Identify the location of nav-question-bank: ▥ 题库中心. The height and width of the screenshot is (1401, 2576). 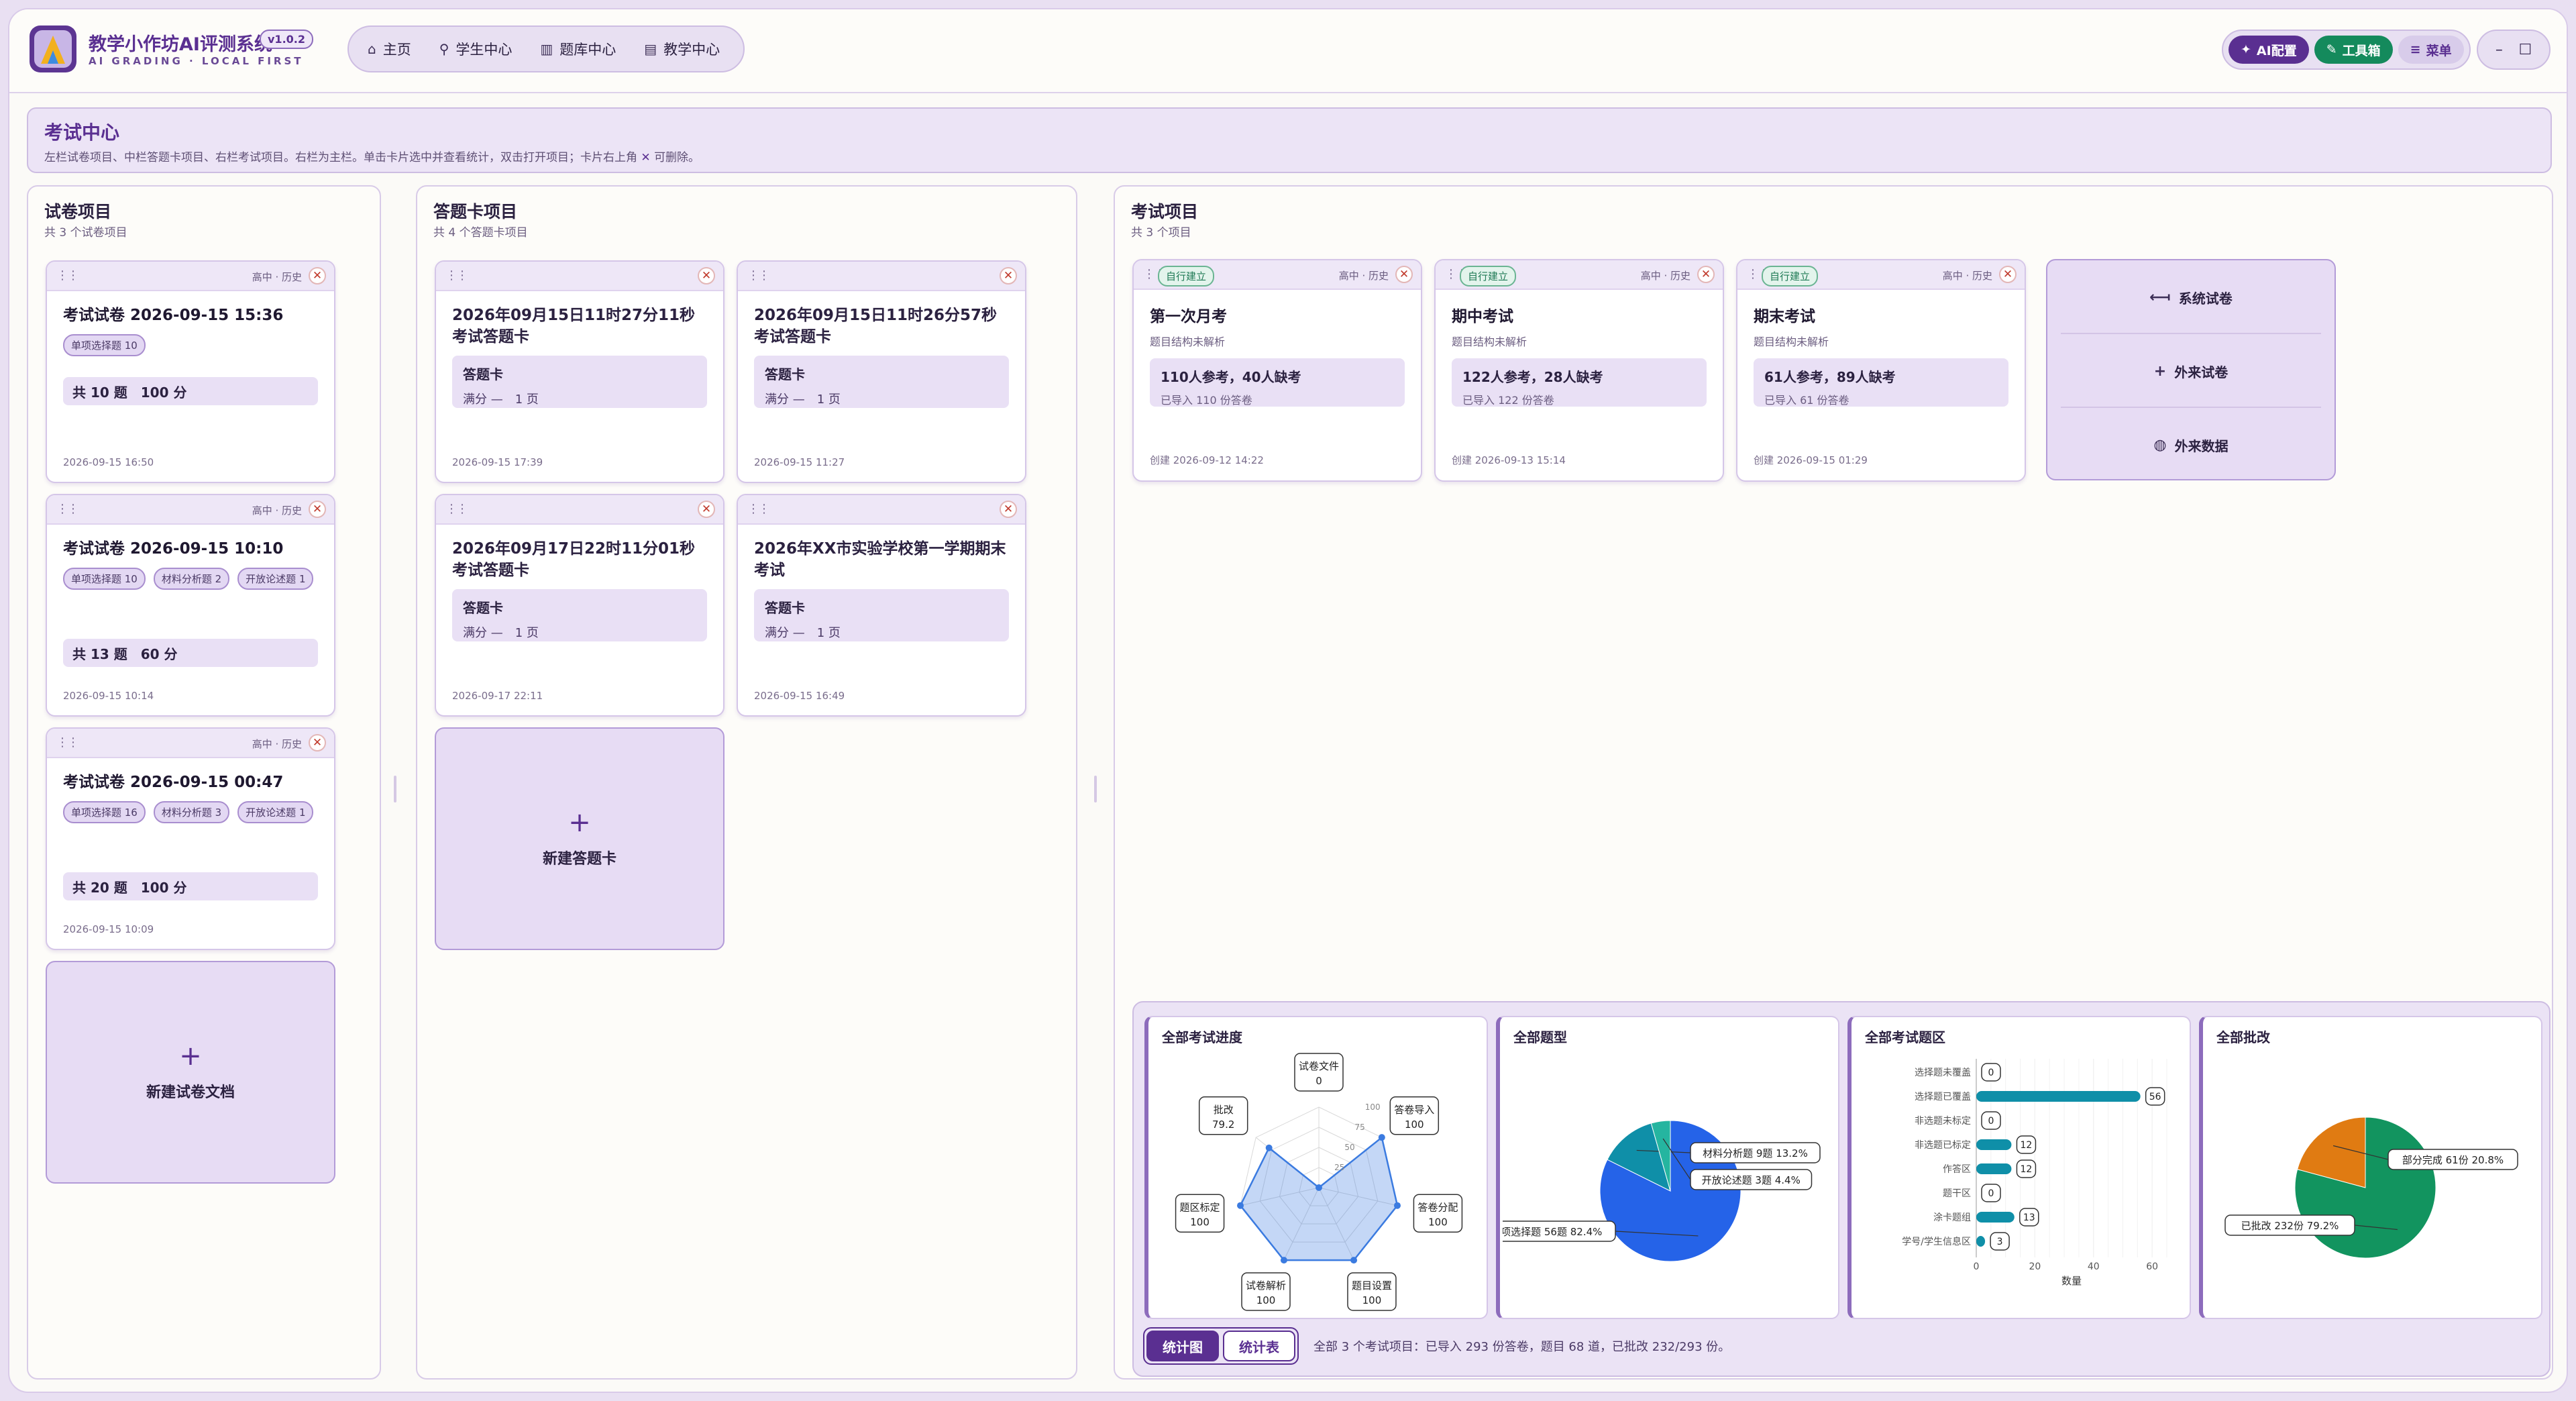
(578, 49).